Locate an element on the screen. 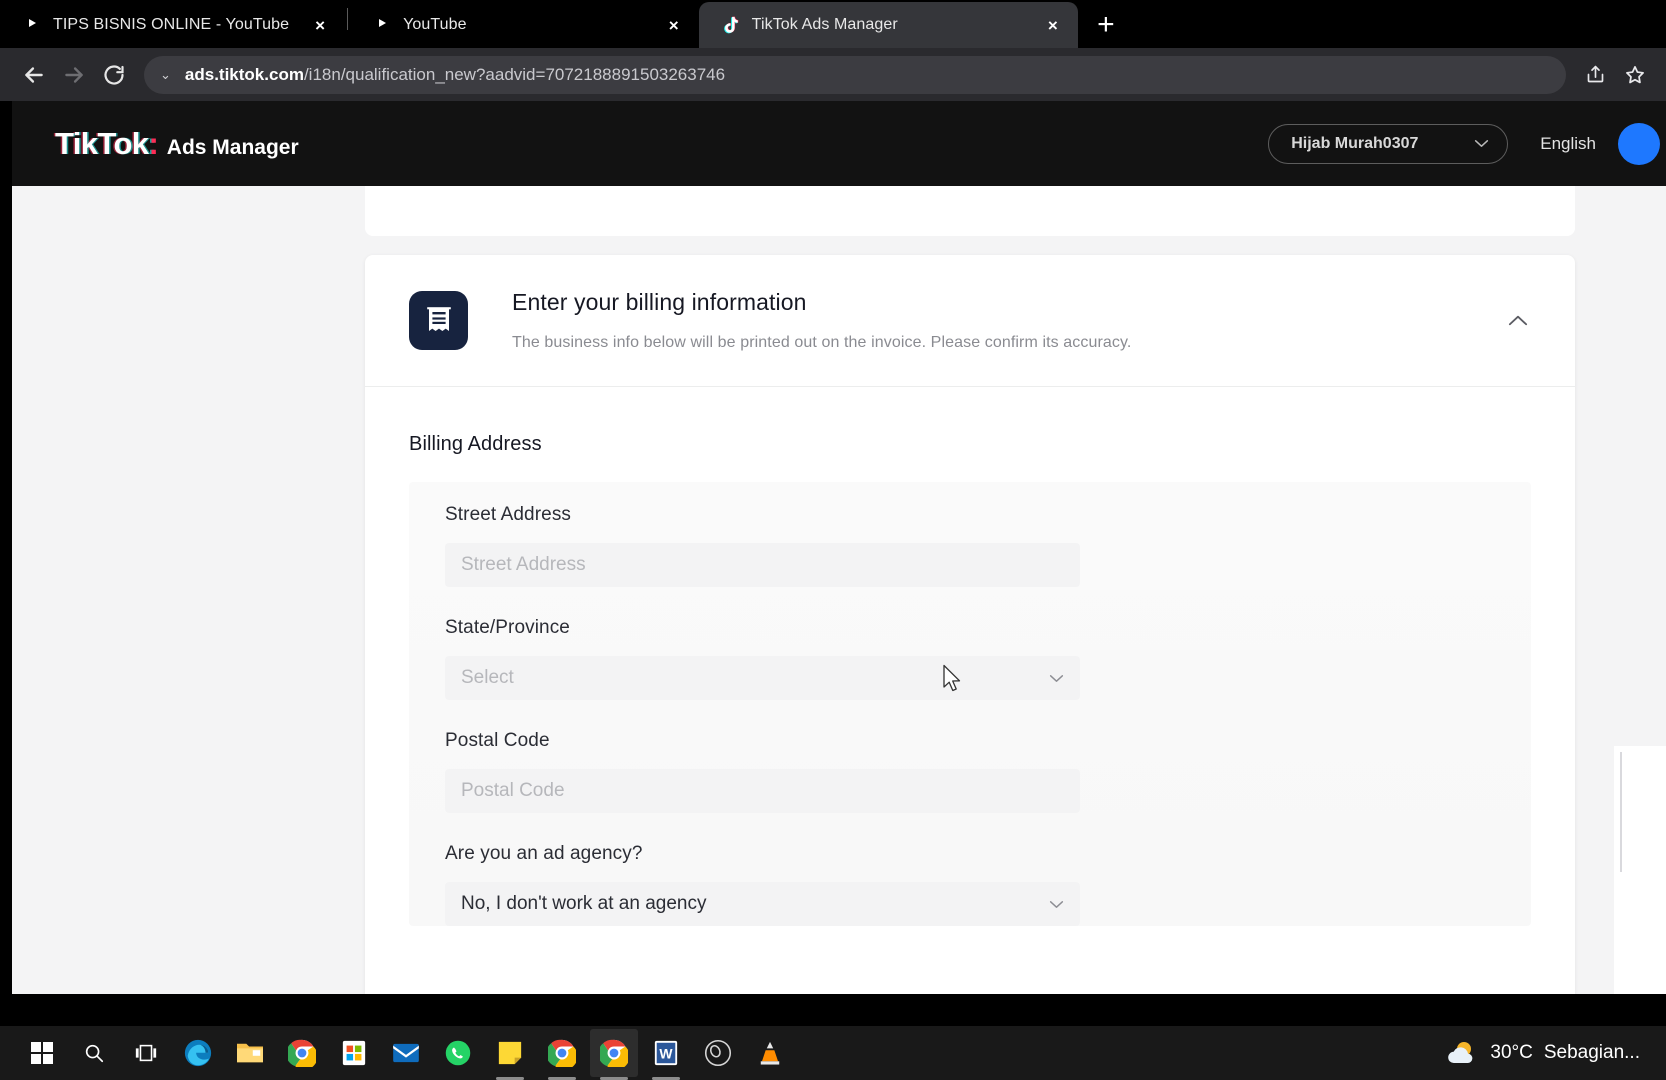 This screenshot has width=1666, height=1080. street-address-input: Street Address is located at coordinates (762, 565).